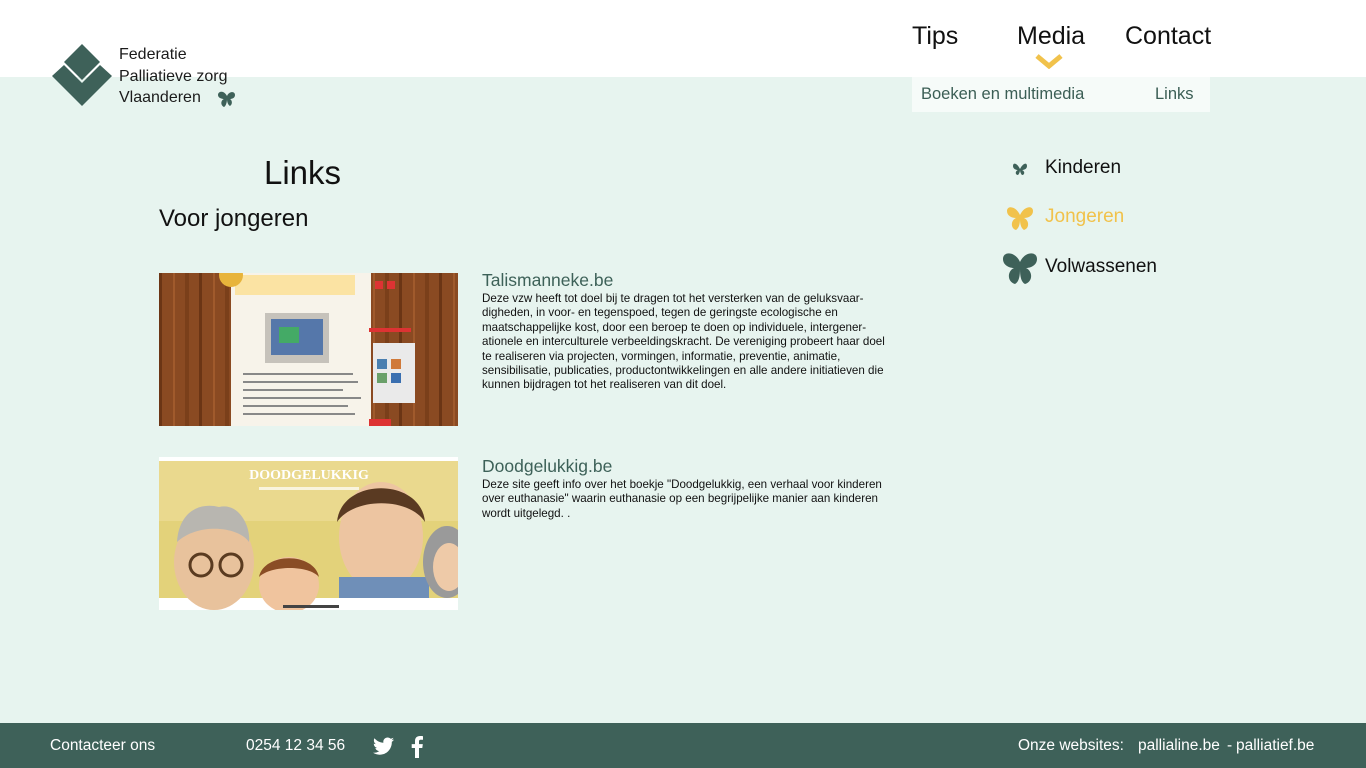  Describe the element at coordinates (1085, 216) in the screenshot. I see `category-label: Jongeren` at that location.